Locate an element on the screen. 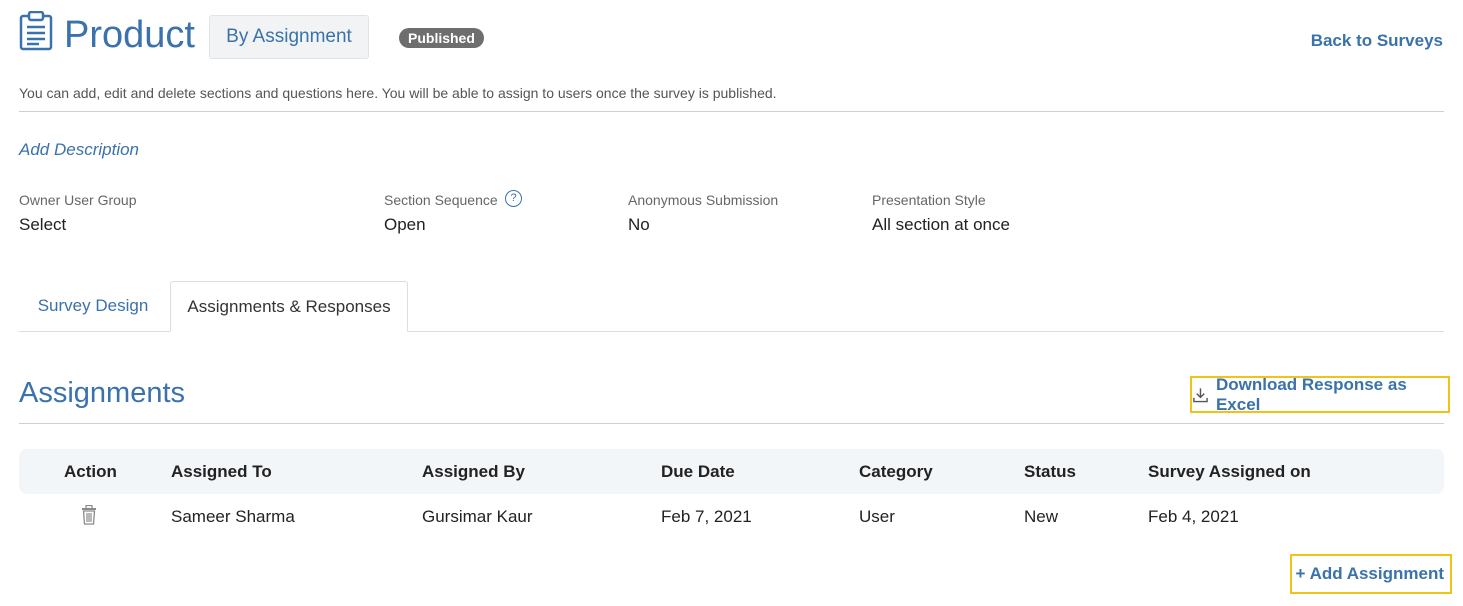 This screenshot has height=606, width=1463. download-excel-button: Download Response as Excel is located at coordinates (1320, 394).